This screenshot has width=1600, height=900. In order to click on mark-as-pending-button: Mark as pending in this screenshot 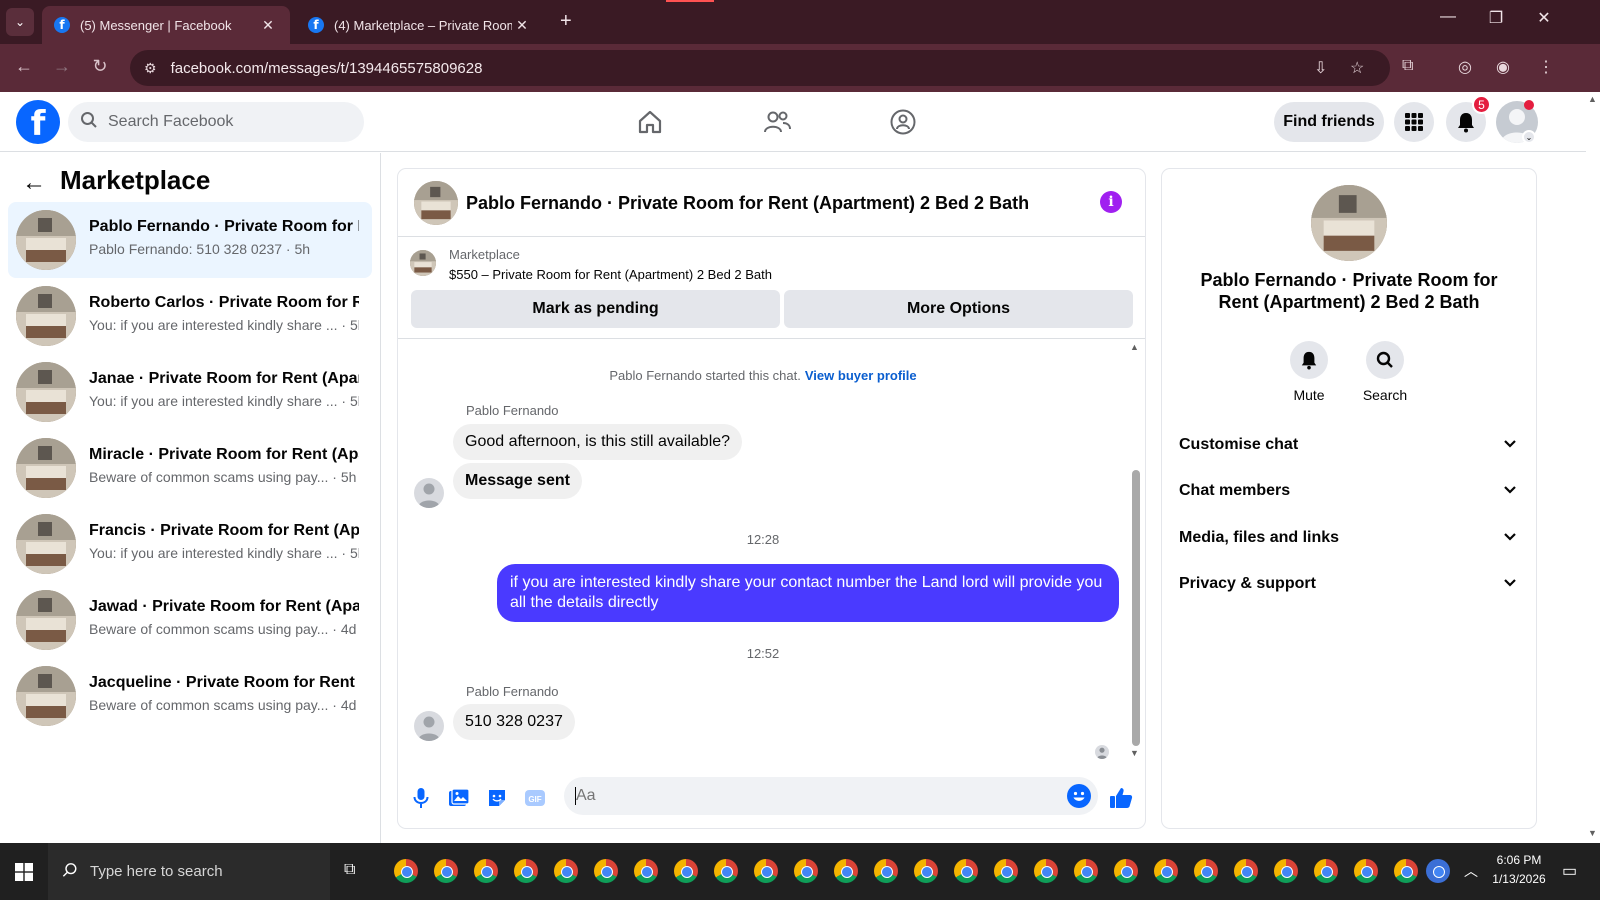, I will do `click(595, 309)`.